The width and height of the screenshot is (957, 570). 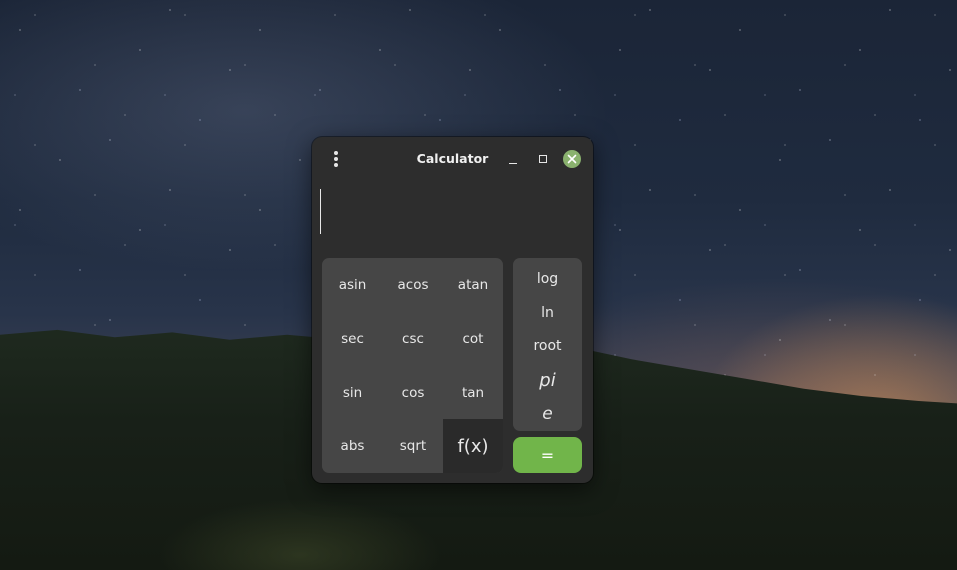 I want to click on constants-keypad: log ln root pi e, so click(x=547, y=344).